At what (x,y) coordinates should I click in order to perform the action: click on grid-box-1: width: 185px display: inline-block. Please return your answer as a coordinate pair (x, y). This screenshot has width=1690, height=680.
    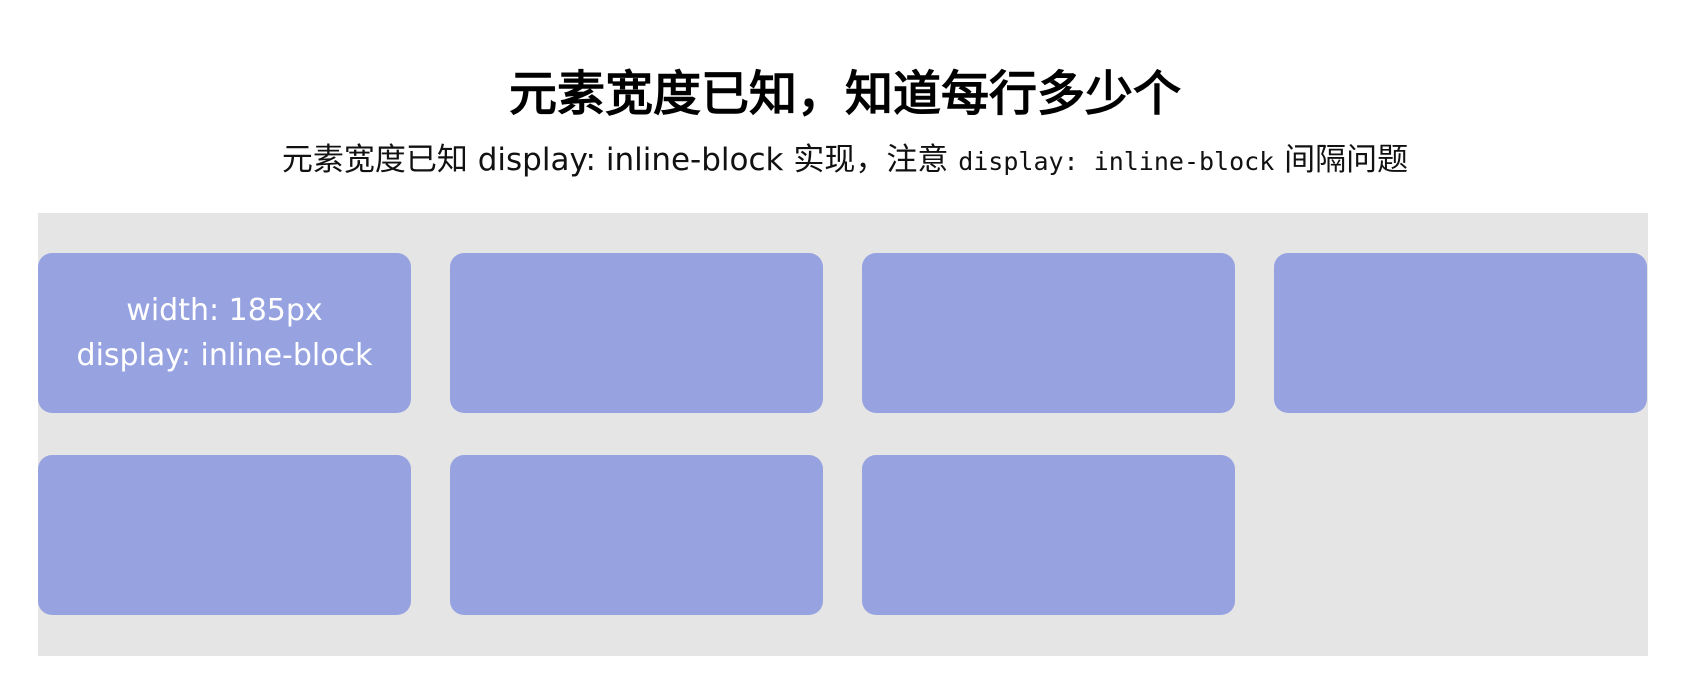
    Looking at the image, I should click on (224, 333).